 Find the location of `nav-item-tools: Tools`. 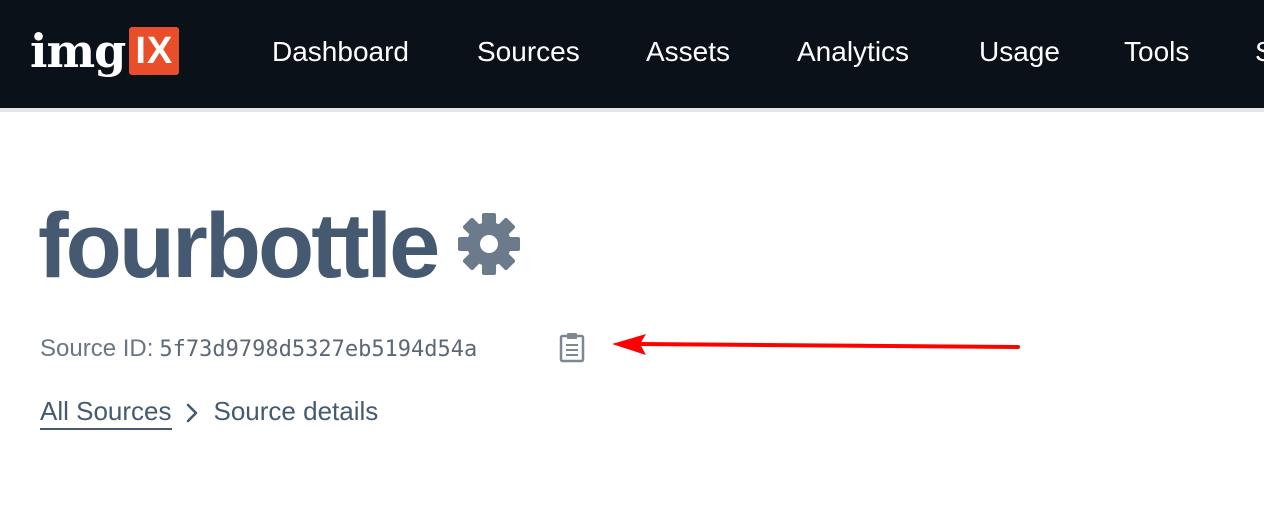

nav-item-tools: Tools is located at coordinates (1156, 52).